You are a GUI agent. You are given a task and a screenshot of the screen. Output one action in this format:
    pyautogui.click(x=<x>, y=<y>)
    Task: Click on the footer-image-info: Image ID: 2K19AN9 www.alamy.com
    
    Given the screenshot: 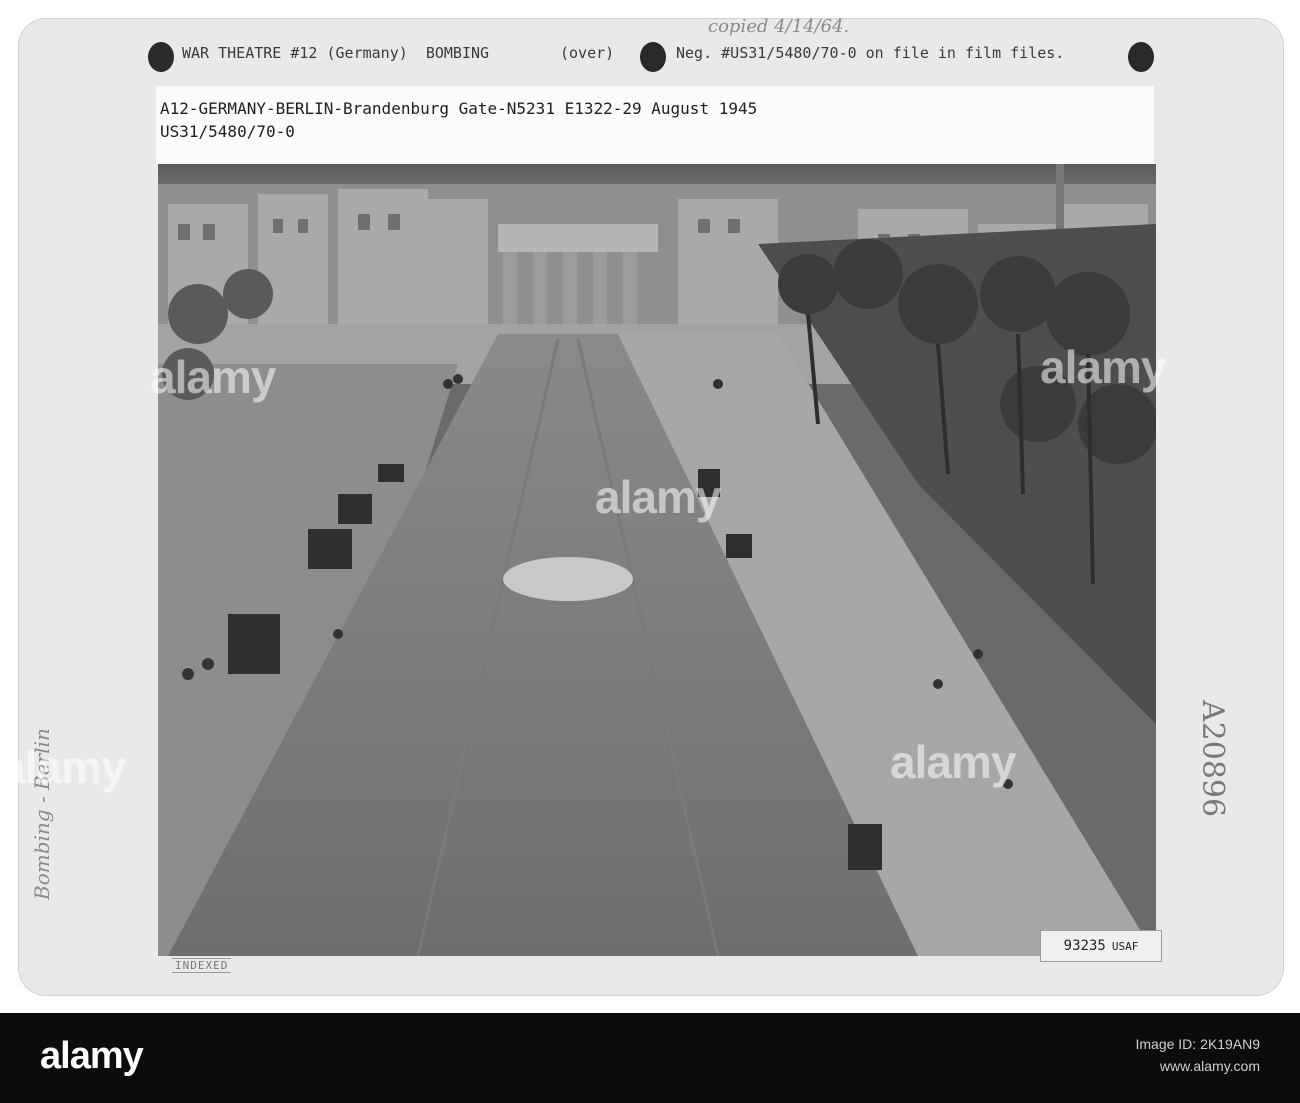 What is the action you would take?
    pyautogui.click(x=1197, y=1055)
    